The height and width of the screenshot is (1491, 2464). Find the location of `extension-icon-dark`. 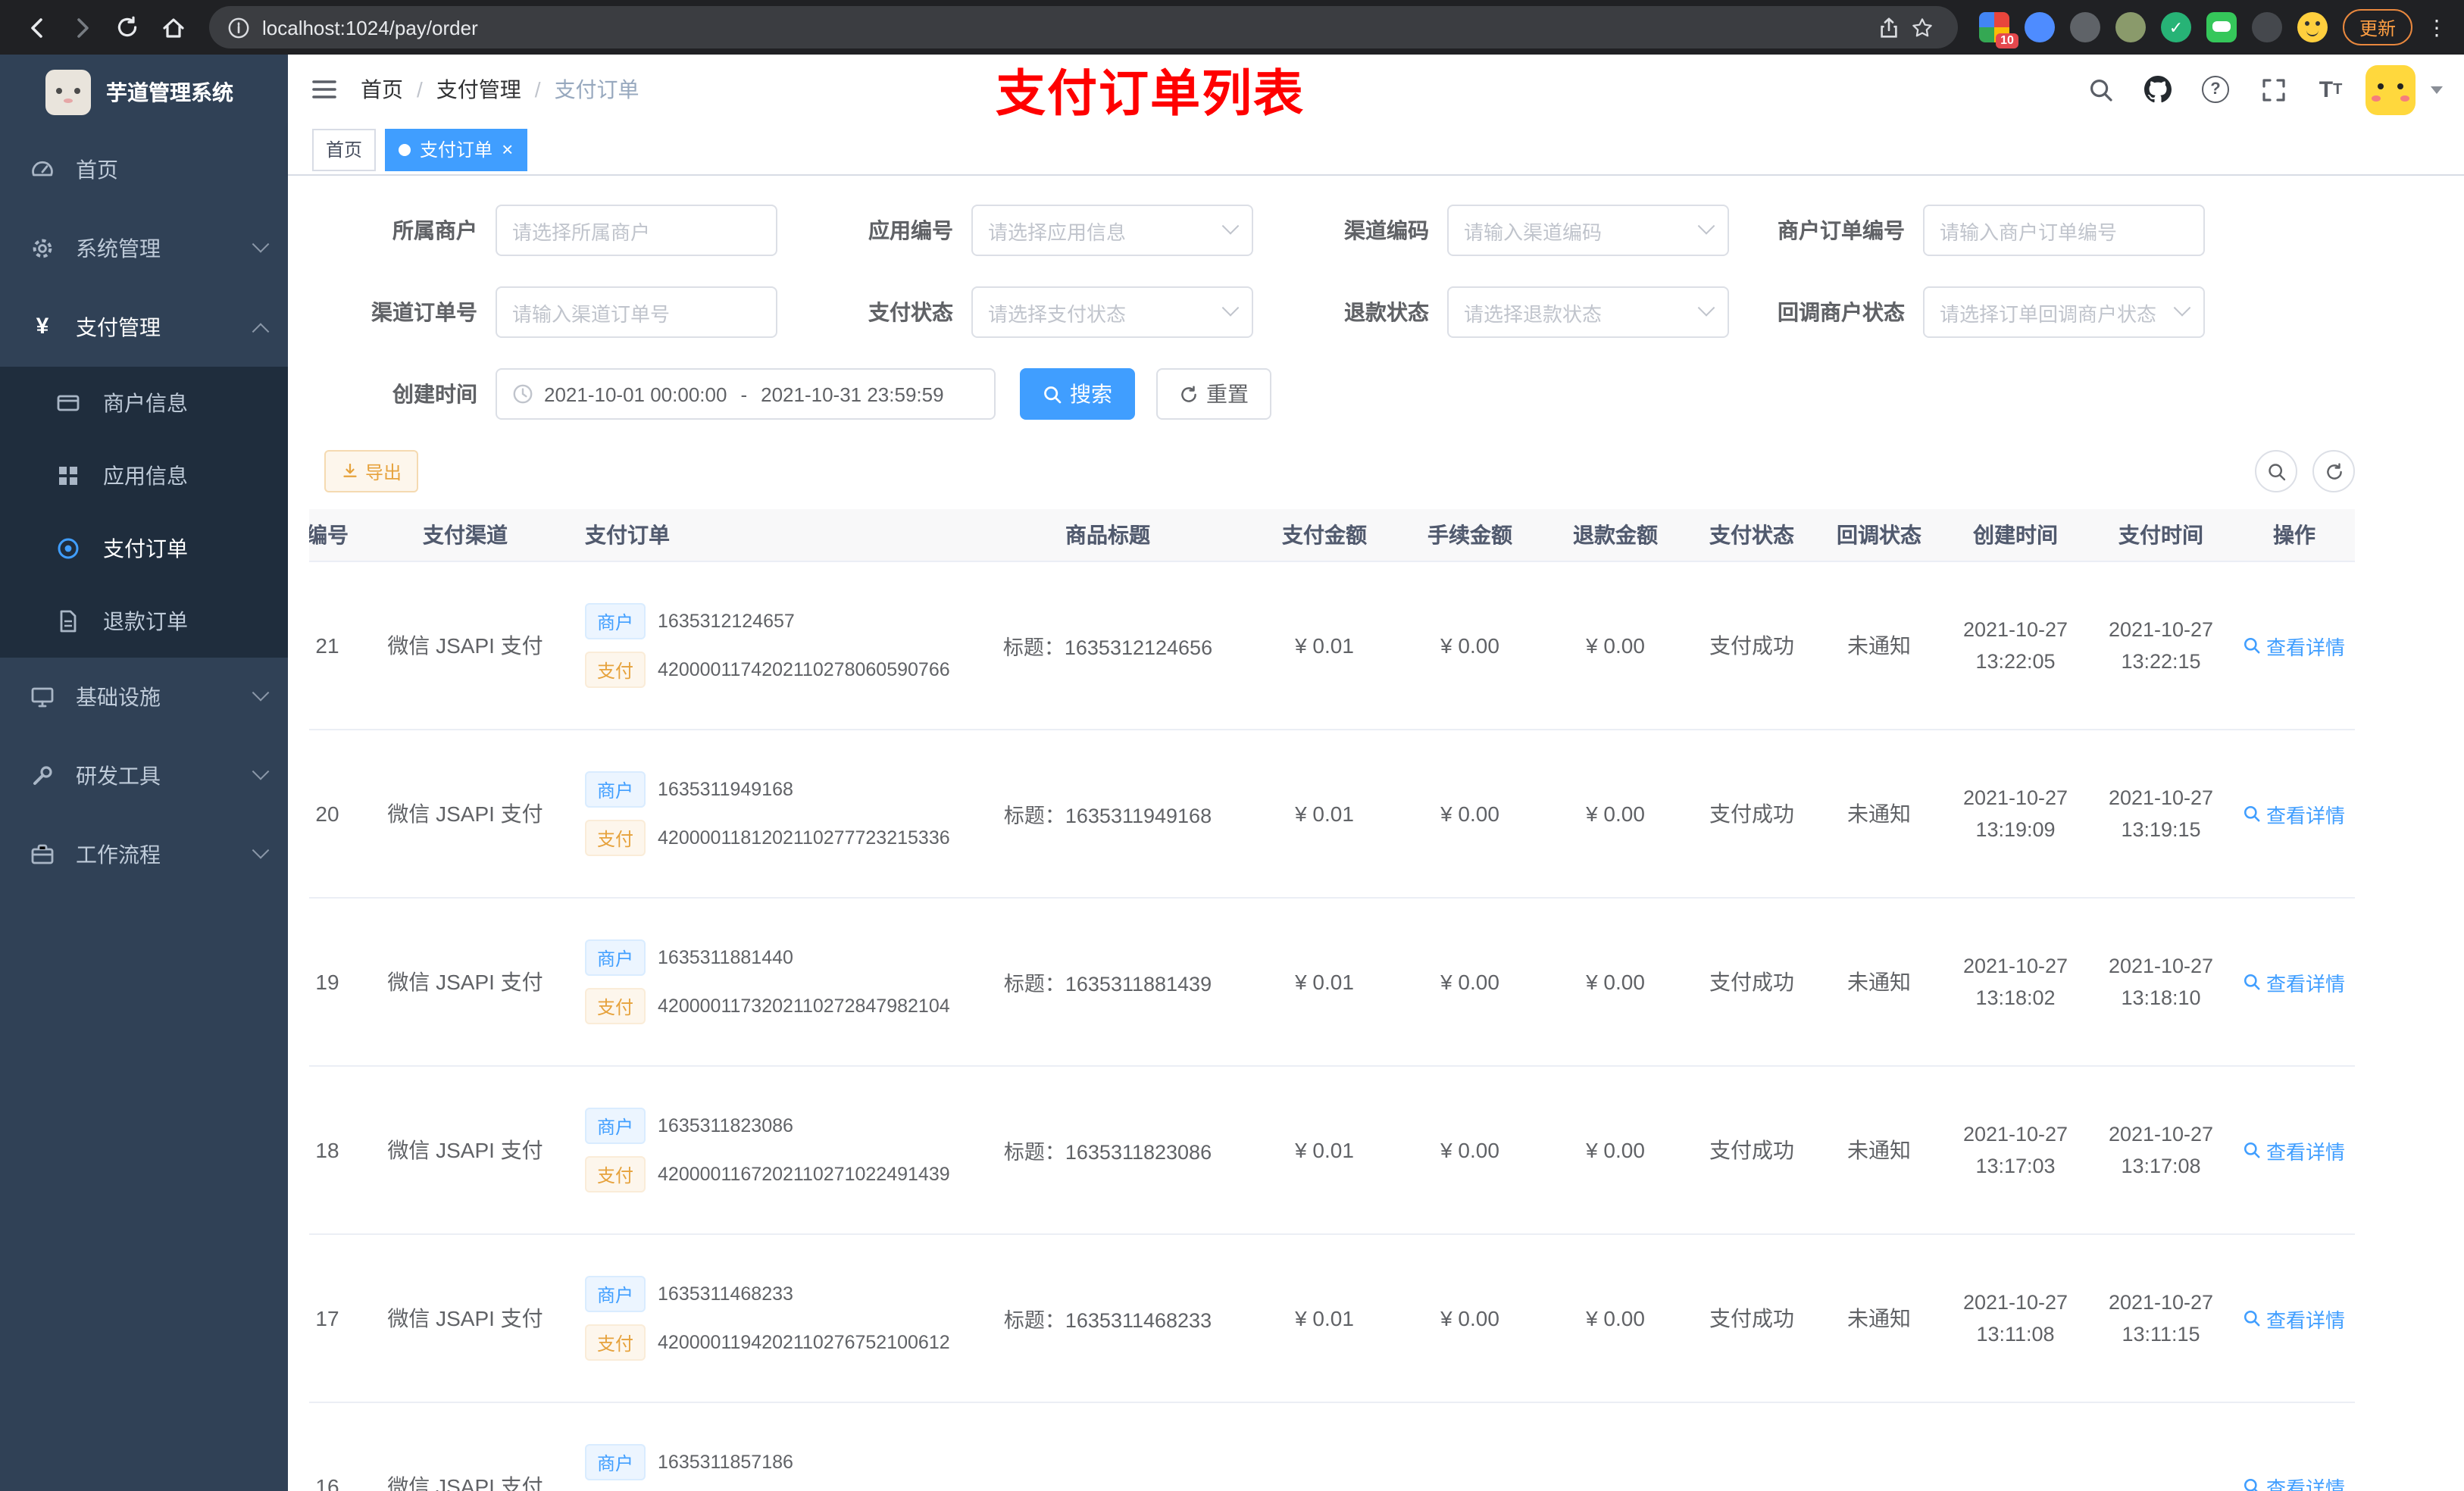

extension-icon-dark is located at coordinates (2266, 27).